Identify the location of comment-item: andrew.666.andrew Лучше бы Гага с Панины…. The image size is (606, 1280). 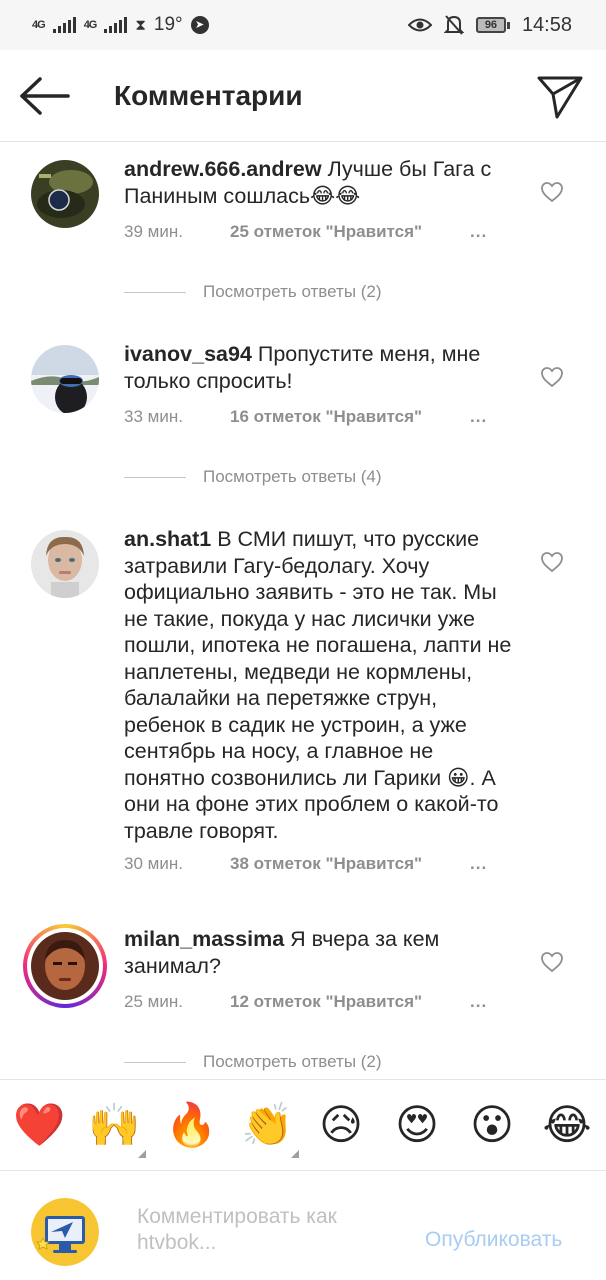
(303, 227).